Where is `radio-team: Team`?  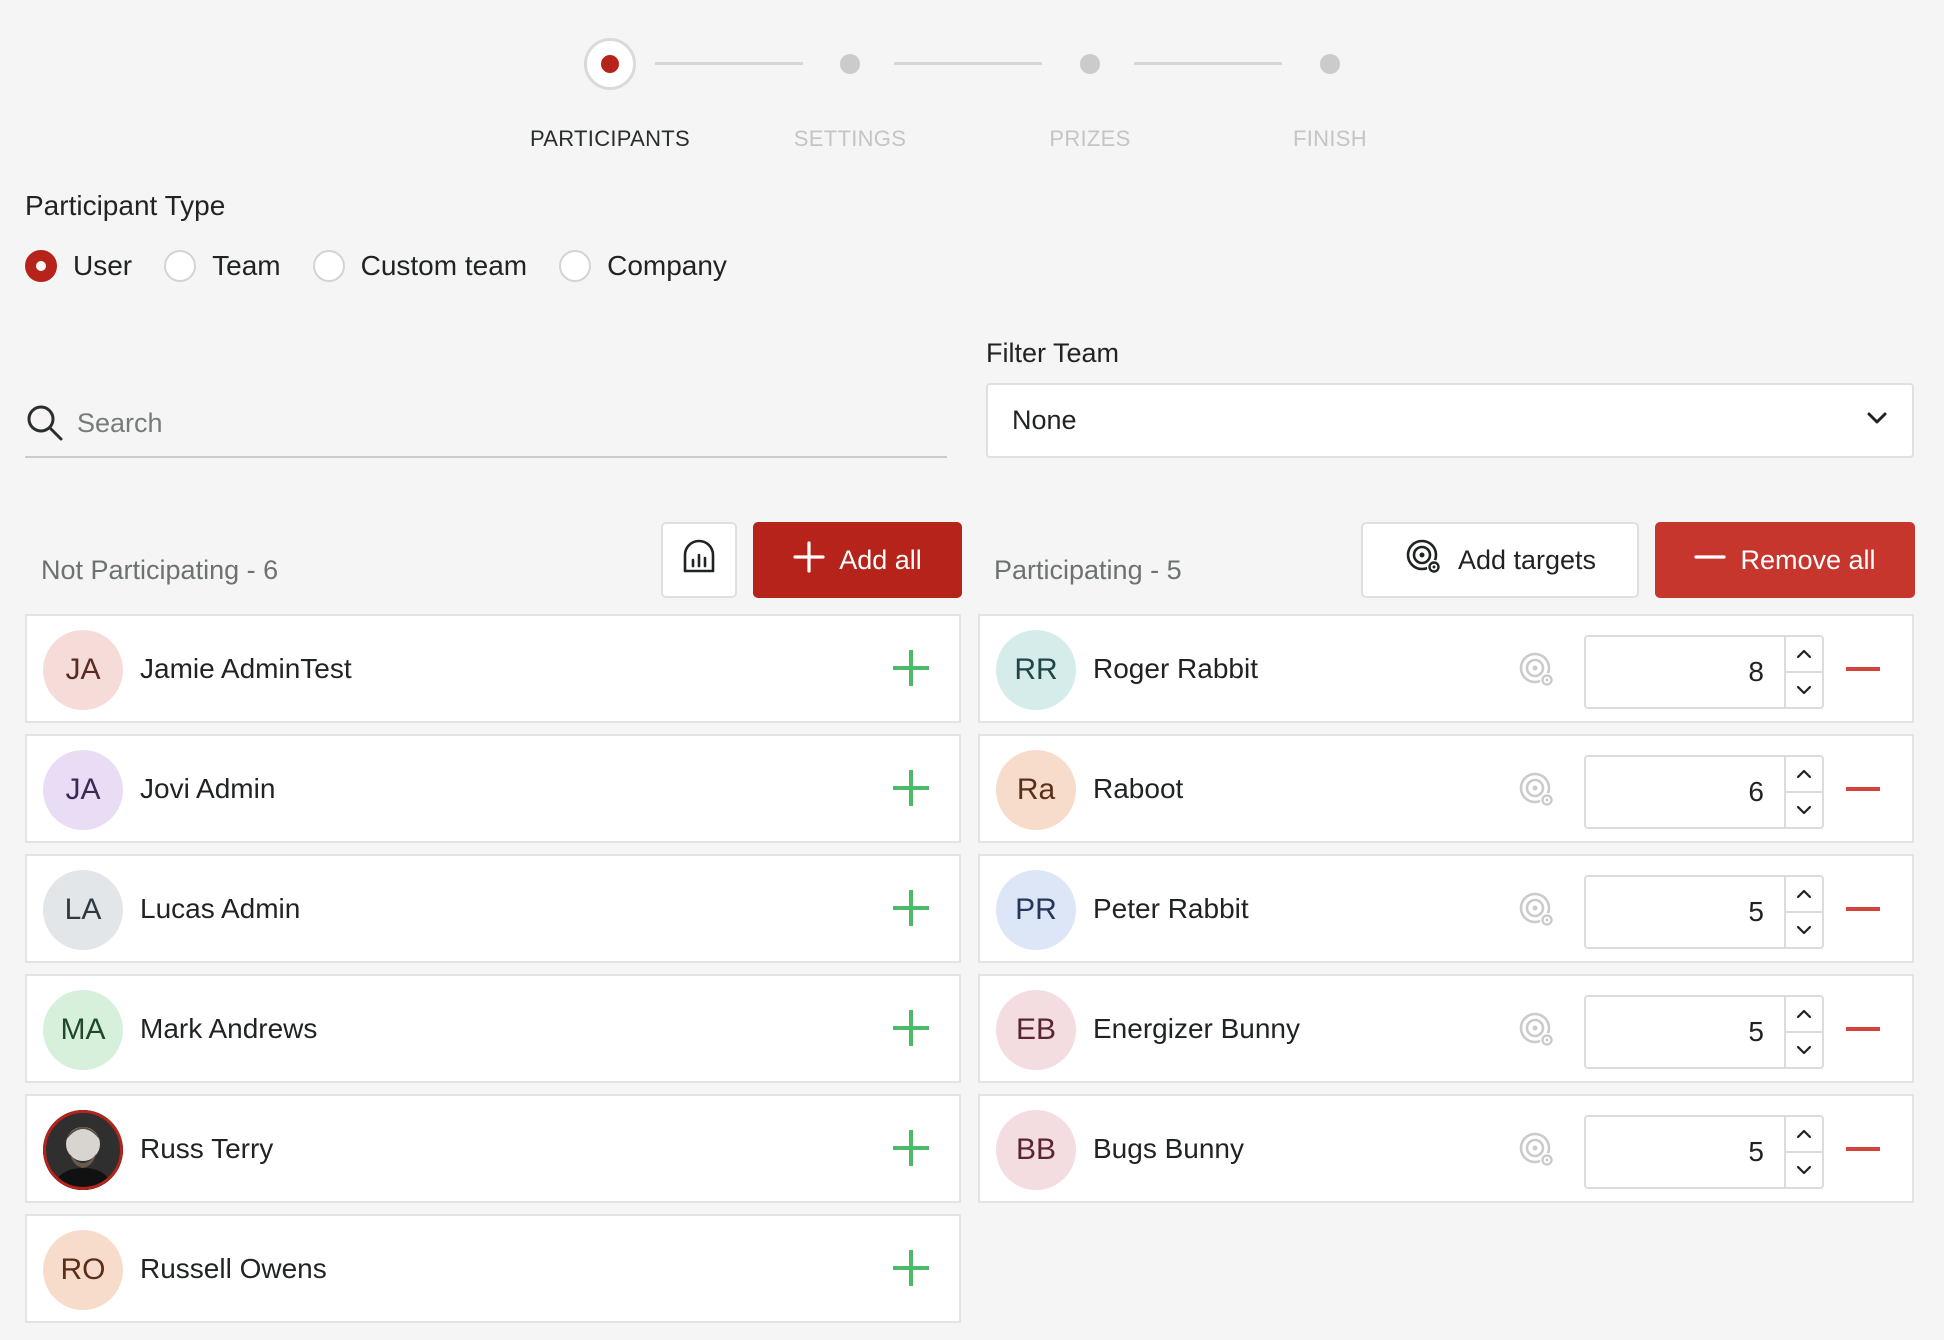
radio-team: Team is located at coordinates (222, 266).